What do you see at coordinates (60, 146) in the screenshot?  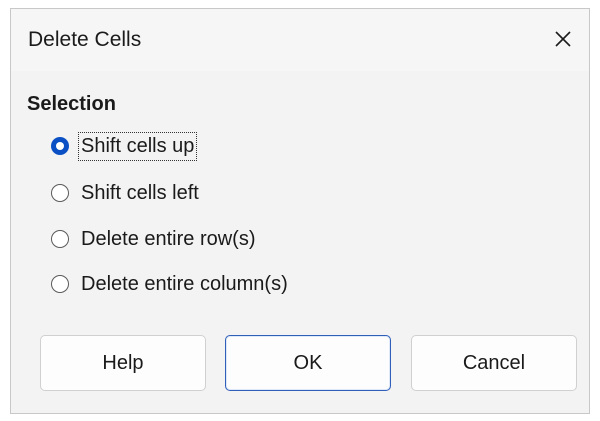 I see `radio-button-selected` at bounding box center [60, 146].